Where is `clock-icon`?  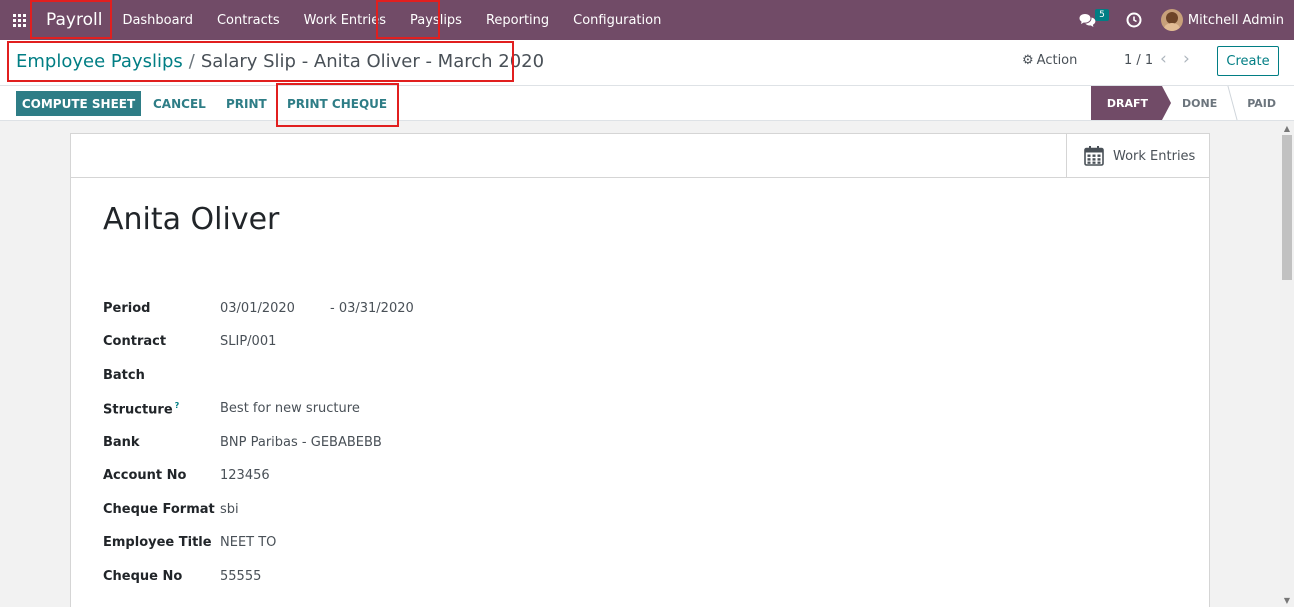
clock-icon is located at coordinates (1134, 20).